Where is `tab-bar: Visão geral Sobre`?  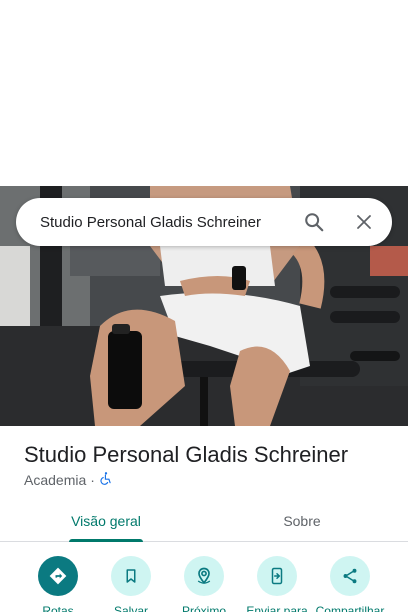 tab-bar: Visão geral Sobre is located at coordinates (204, 521).